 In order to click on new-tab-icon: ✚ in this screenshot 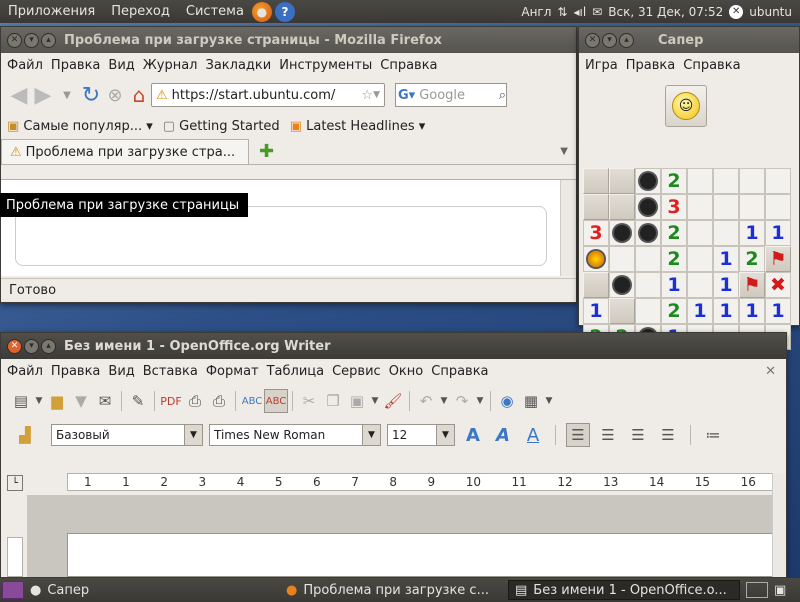, I will do `click(266, 151)`.